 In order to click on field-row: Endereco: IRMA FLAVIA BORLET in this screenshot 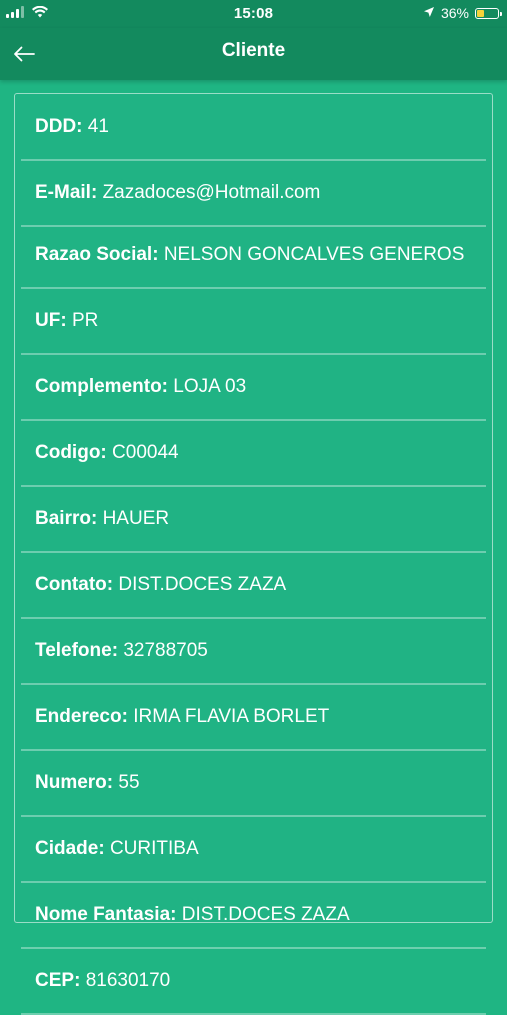, I will do `click(253, 718)`.